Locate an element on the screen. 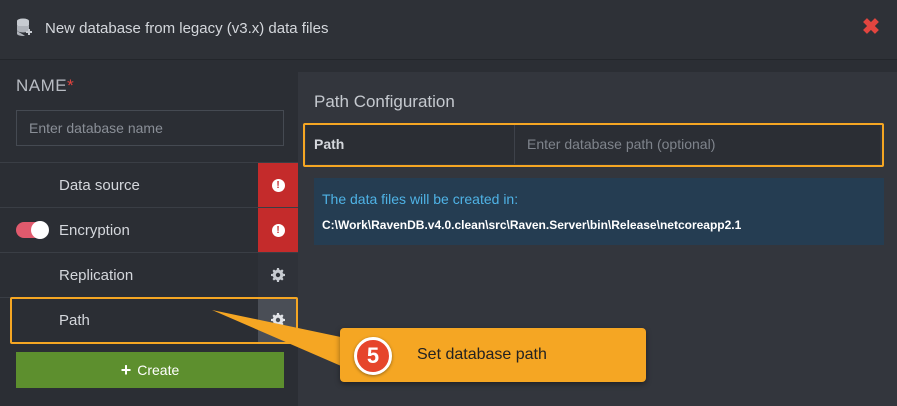 The image size is (897, 406). menu-item-encryption: Encryption ! is located at coordinates (149, 229).